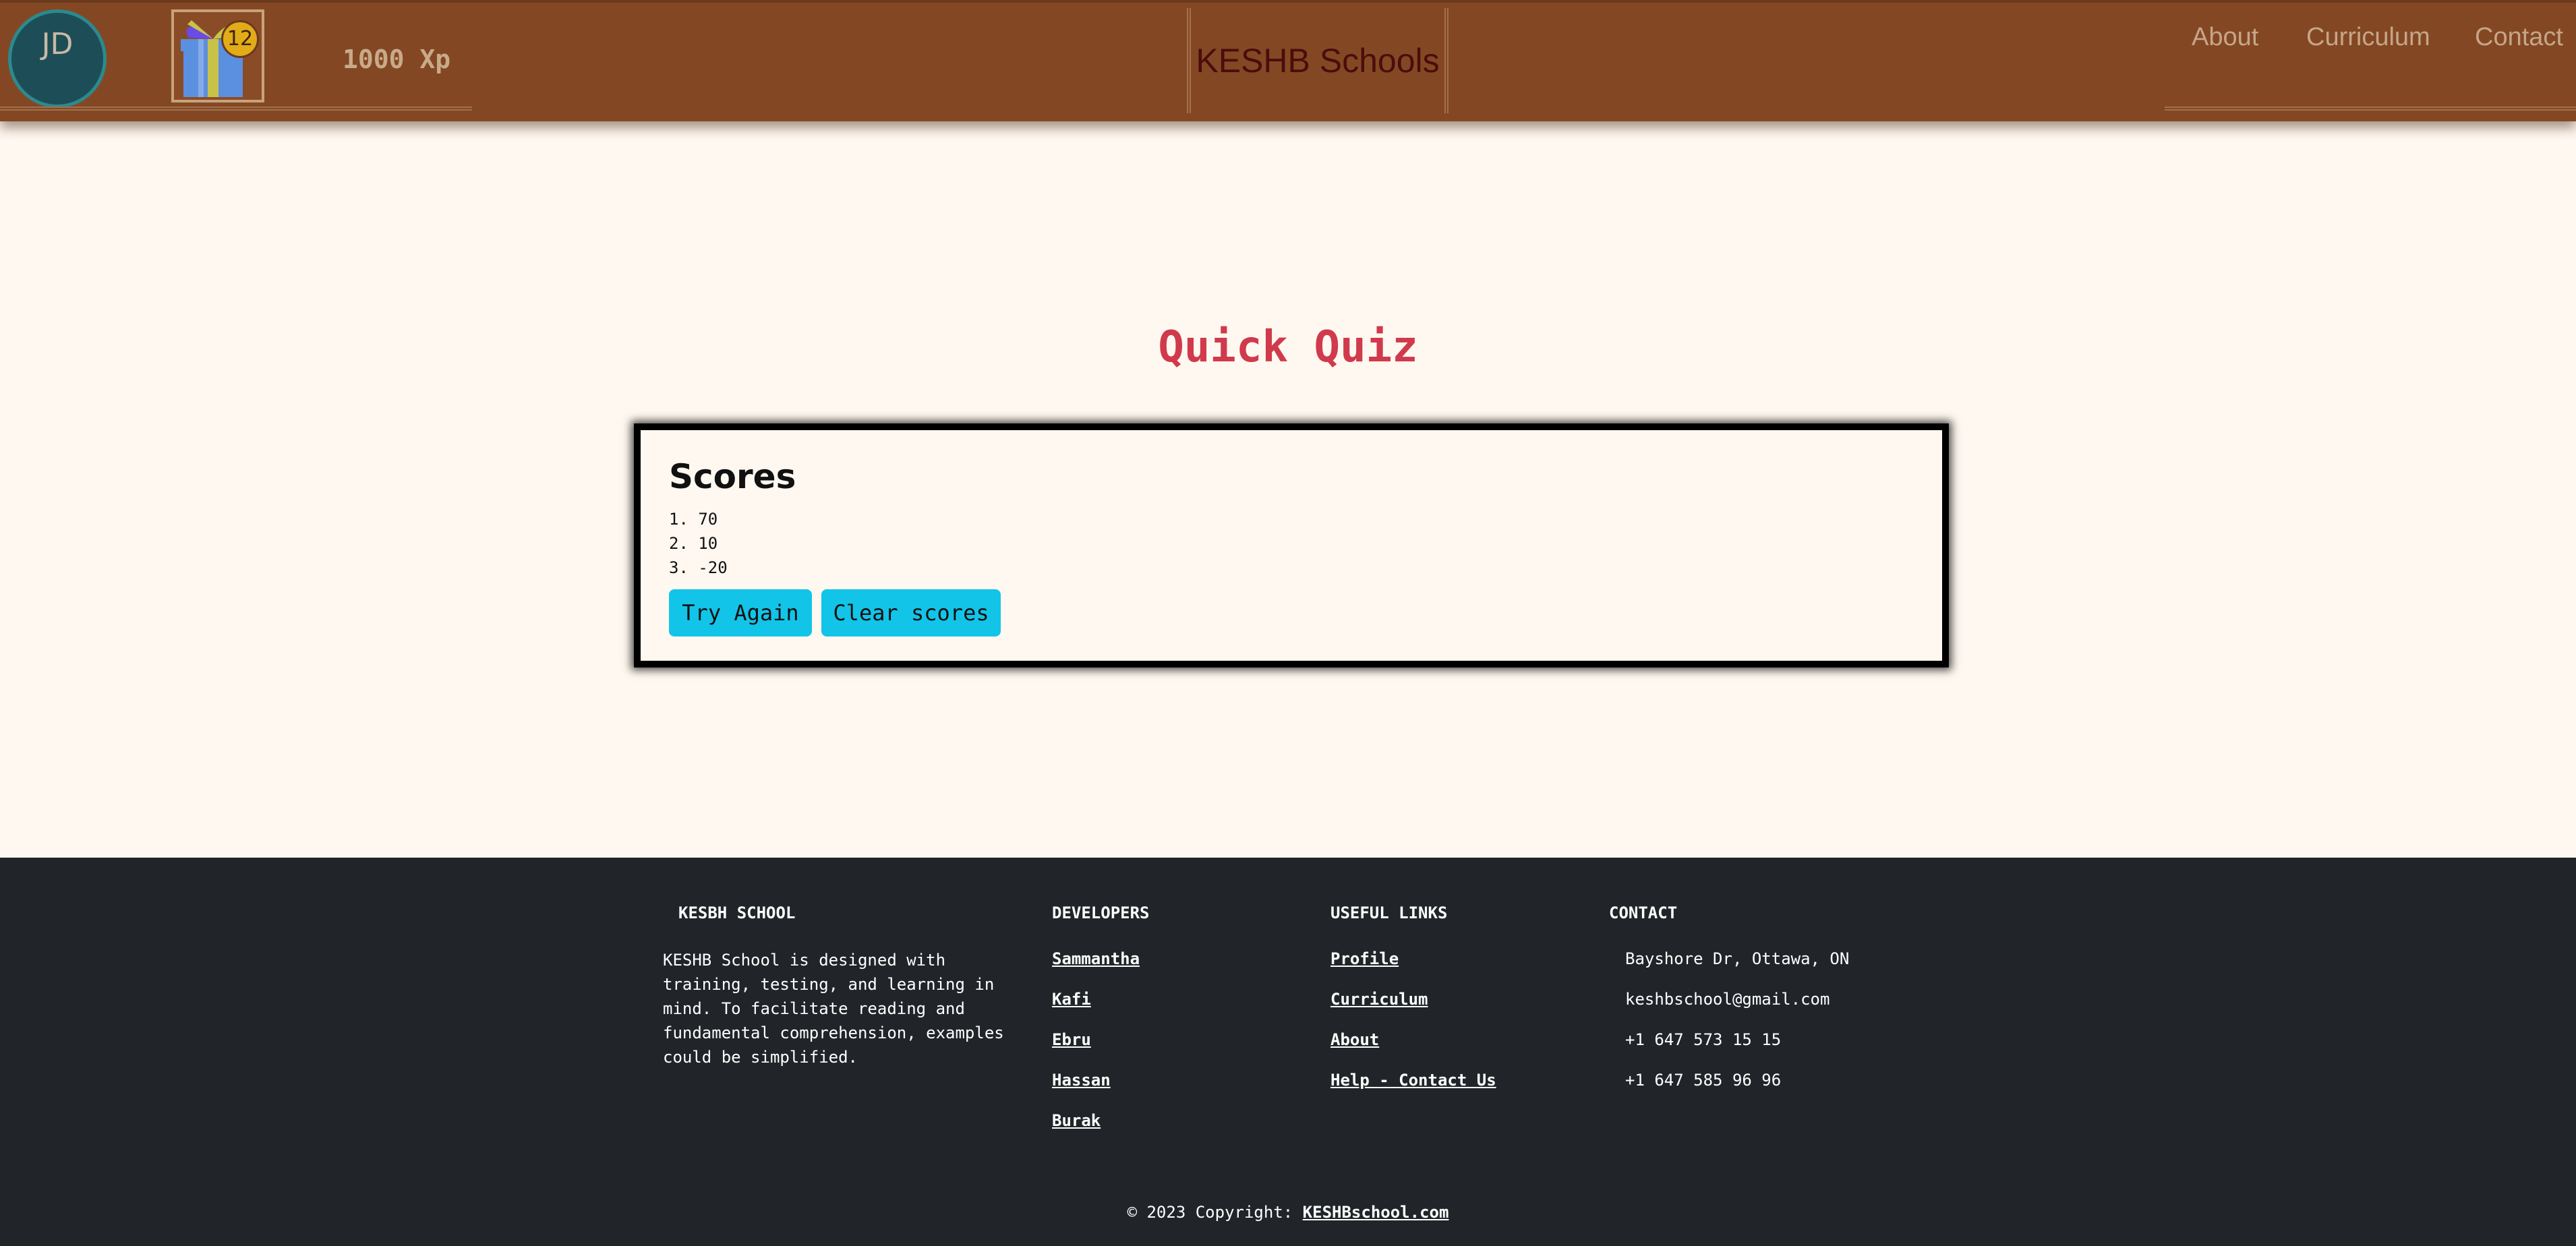  Describe the element at coordinates (2519, 37) in the screenshot. I see `nav-contact: Contact` at that location.